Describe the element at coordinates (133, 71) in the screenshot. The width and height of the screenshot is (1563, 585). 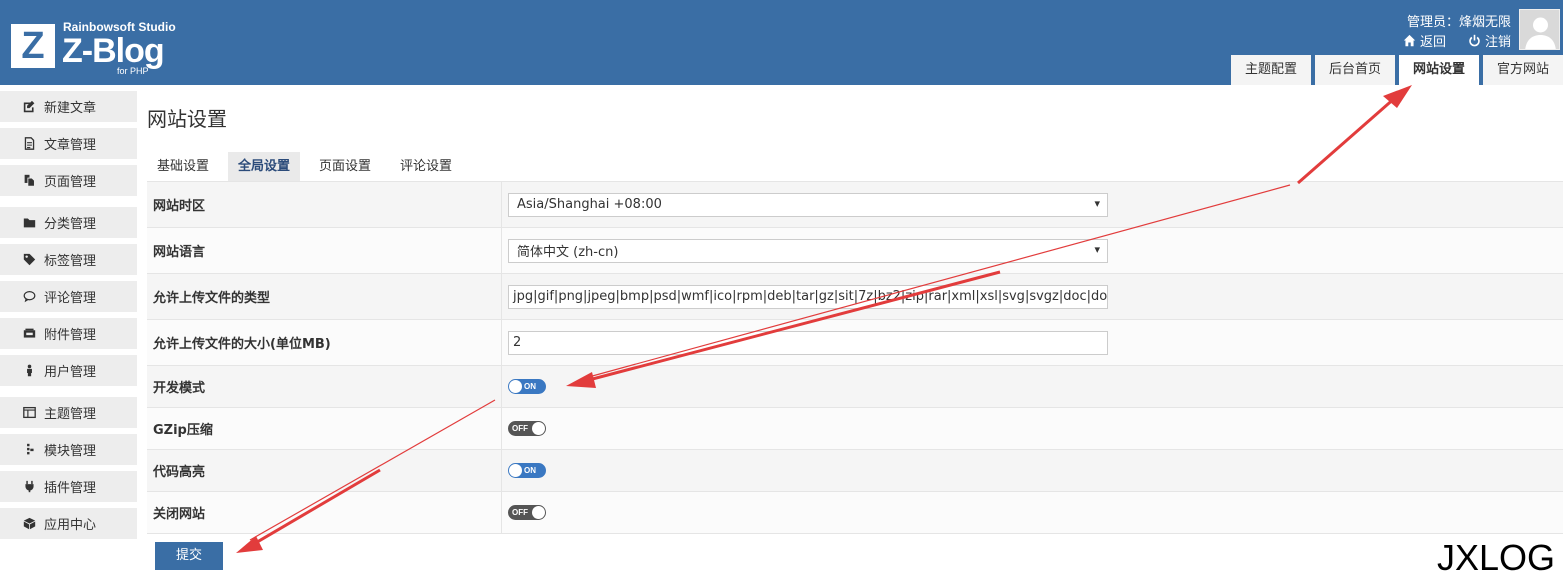
I see `brand-sub: for PHP` at that location.